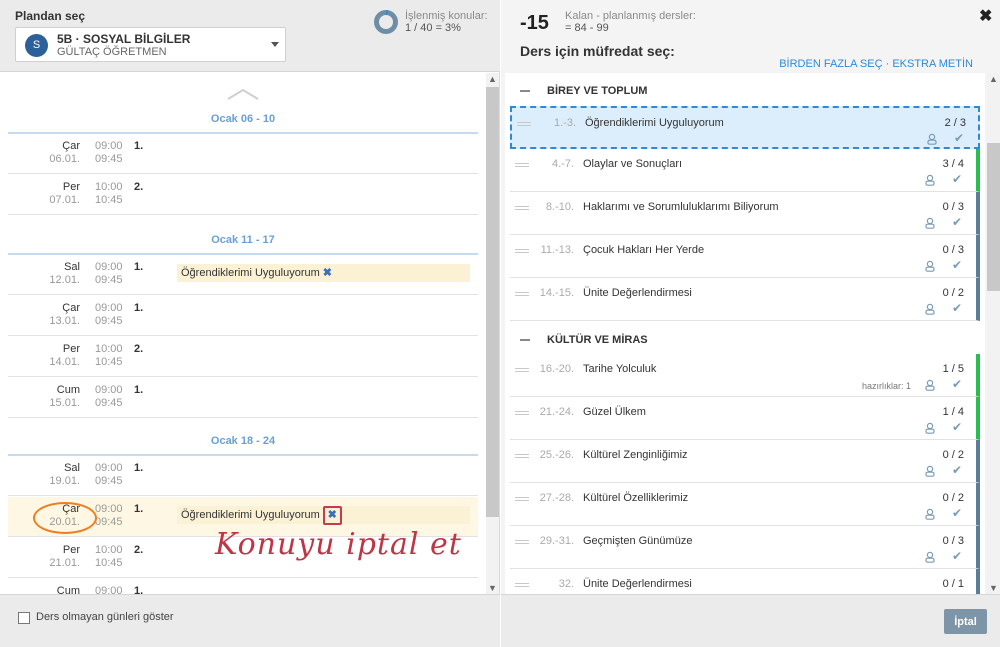  What do you see at coordinates (681, 207) in the screenshot?
I see `topic-title: Haklarımı ve Sorumluluklarımı Biliyorum` at bounding box center [681, 207].